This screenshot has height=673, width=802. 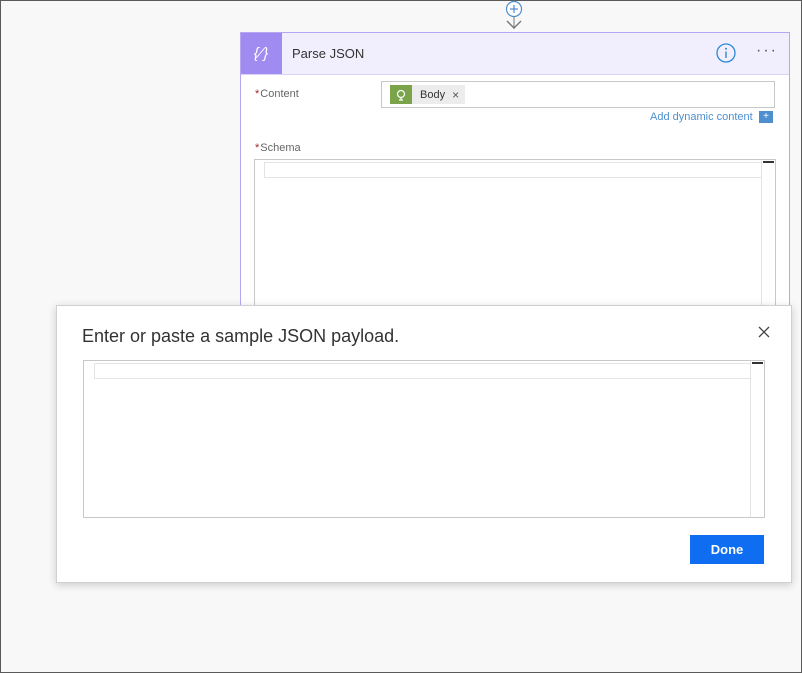 I want to click on more-options-icon: ···, so click(x=767, y=51).